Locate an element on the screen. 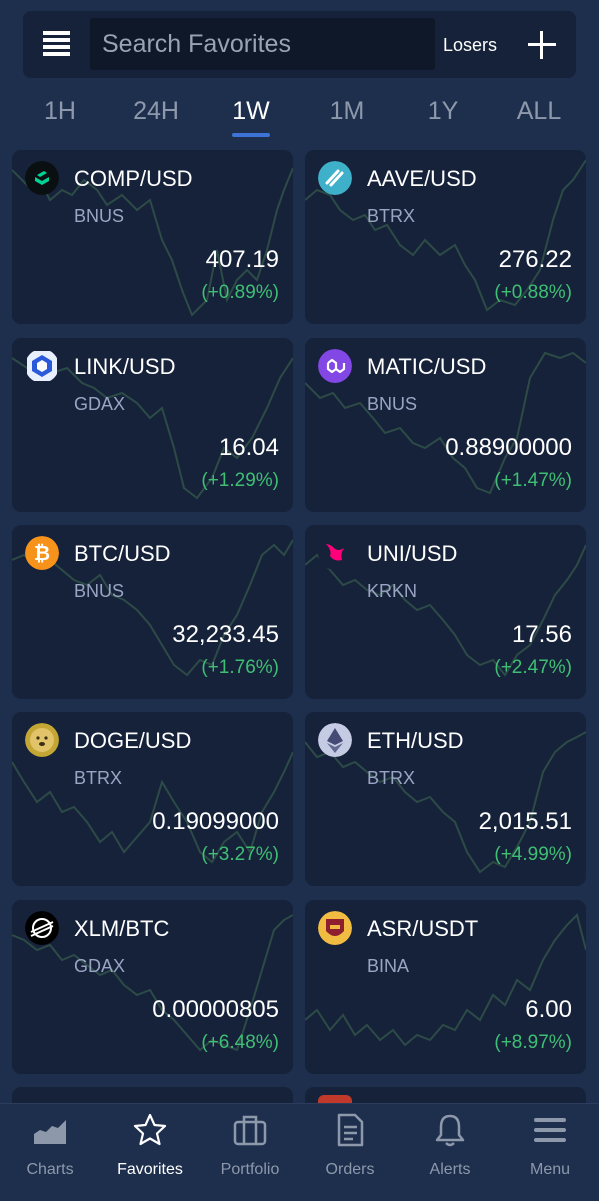 This screenshot has height=1201, width=599. pair-name: ASR/USDT is located at coordinates (423, 928).